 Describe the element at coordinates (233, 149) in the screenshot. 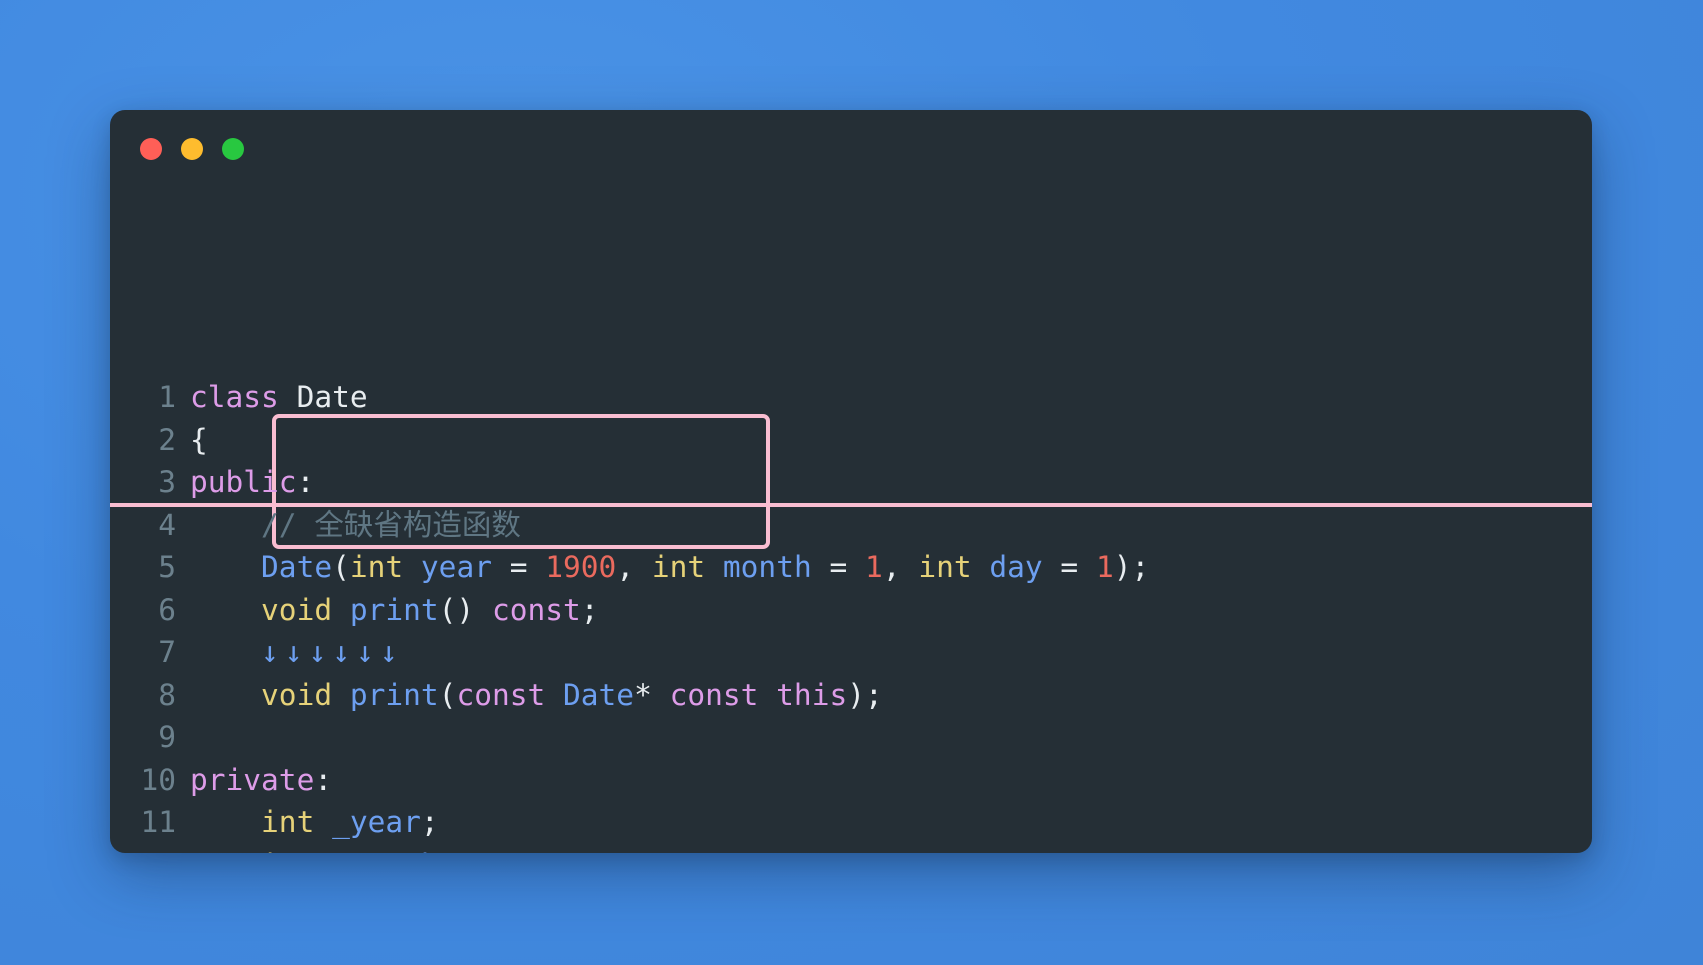

I see `maximize-button` at that location.